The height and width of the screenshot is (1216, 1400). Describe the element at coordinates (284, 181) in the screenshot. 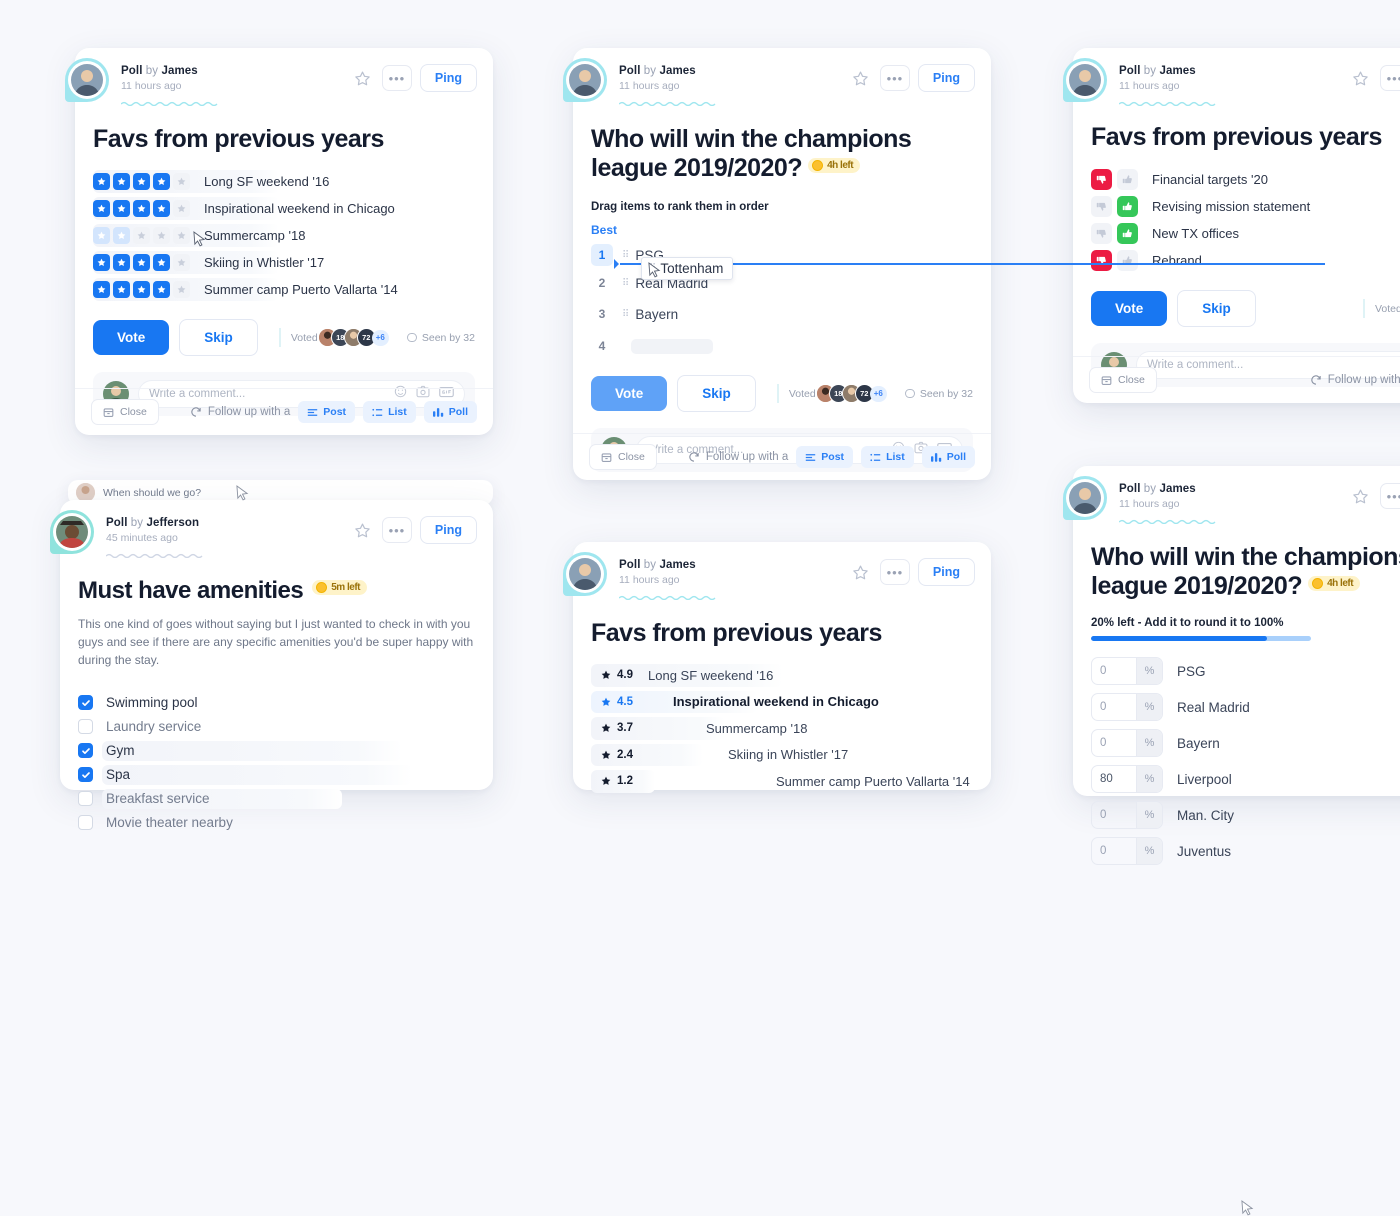

I see `star-rating-row: Long SF weekend '16` at that location.